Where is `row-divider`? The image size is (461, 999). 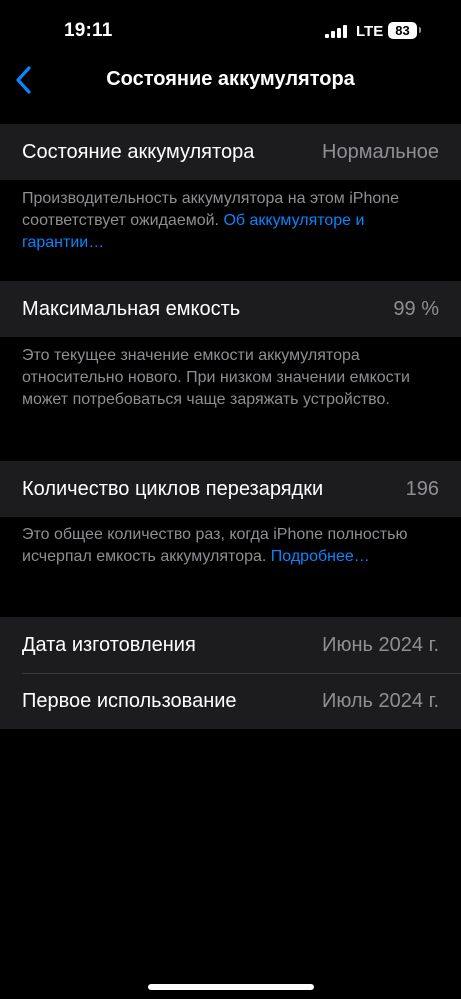
row-divider is located at coordinates (241, 673).